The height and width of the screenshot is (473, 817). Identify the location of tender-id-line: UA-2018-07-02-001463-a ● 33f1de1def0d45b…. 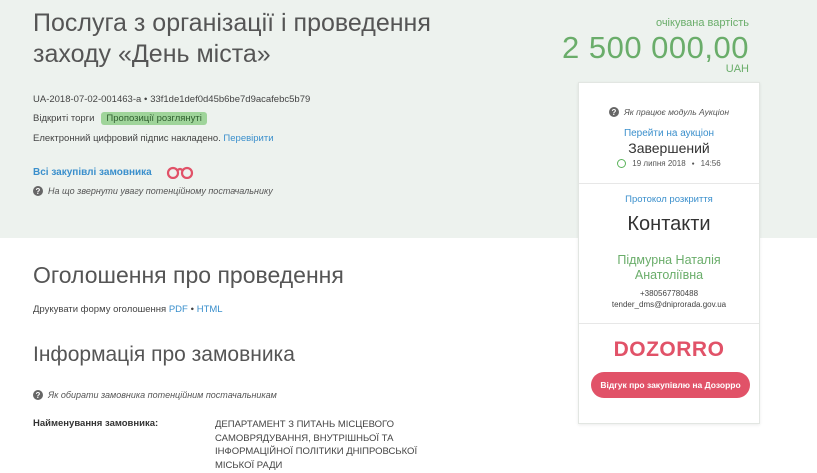
(171, 99).